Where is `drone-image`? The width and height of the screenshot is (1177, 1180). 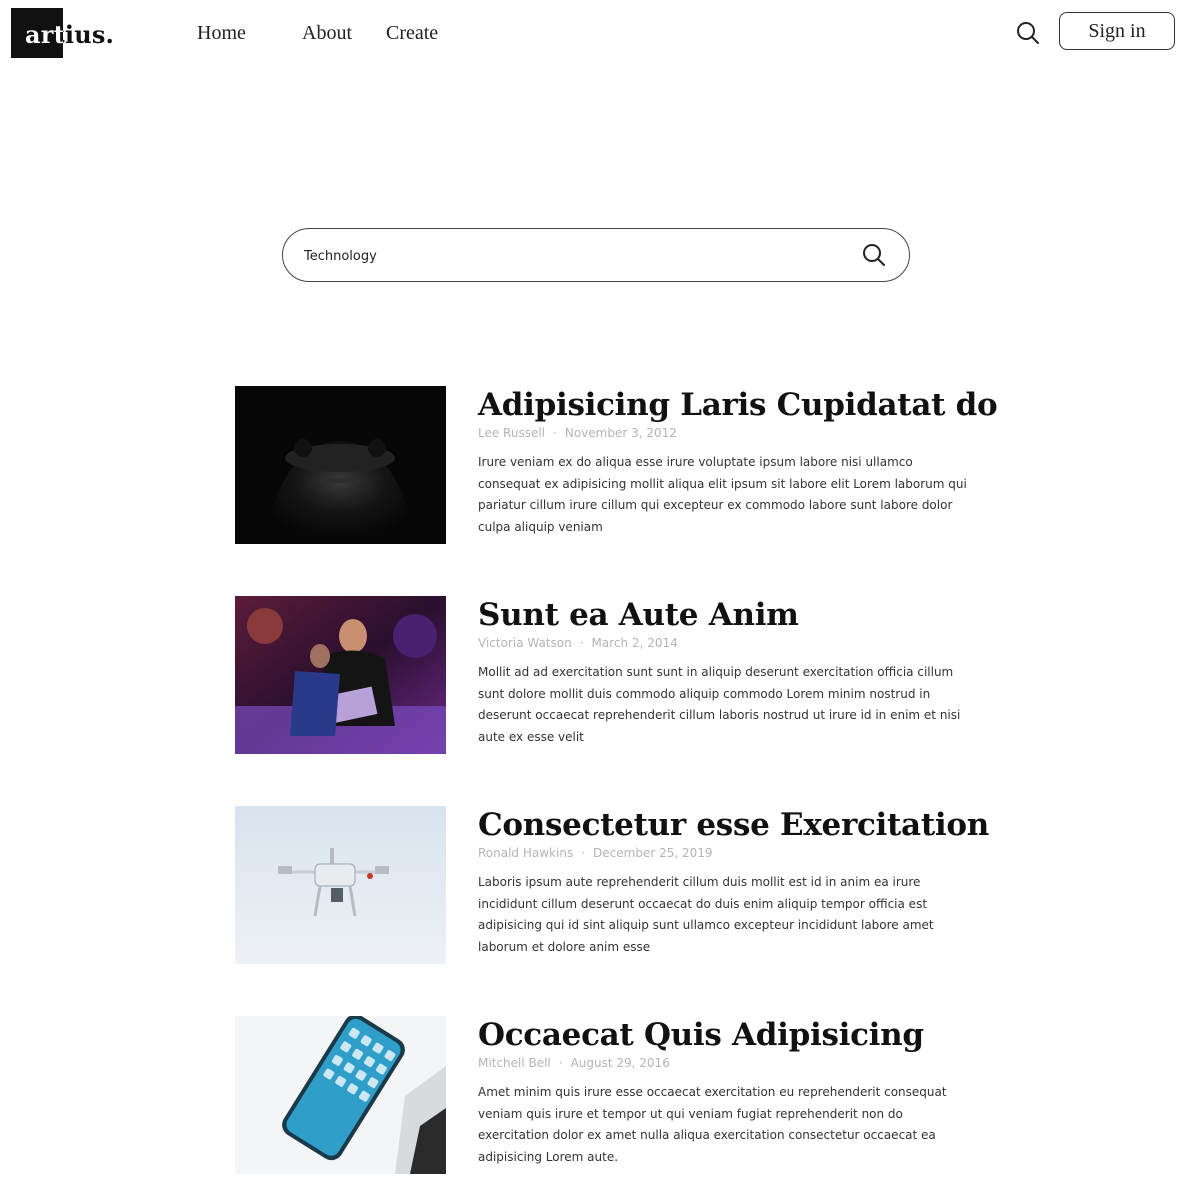 drone-image is located at coordinates (340, 885).